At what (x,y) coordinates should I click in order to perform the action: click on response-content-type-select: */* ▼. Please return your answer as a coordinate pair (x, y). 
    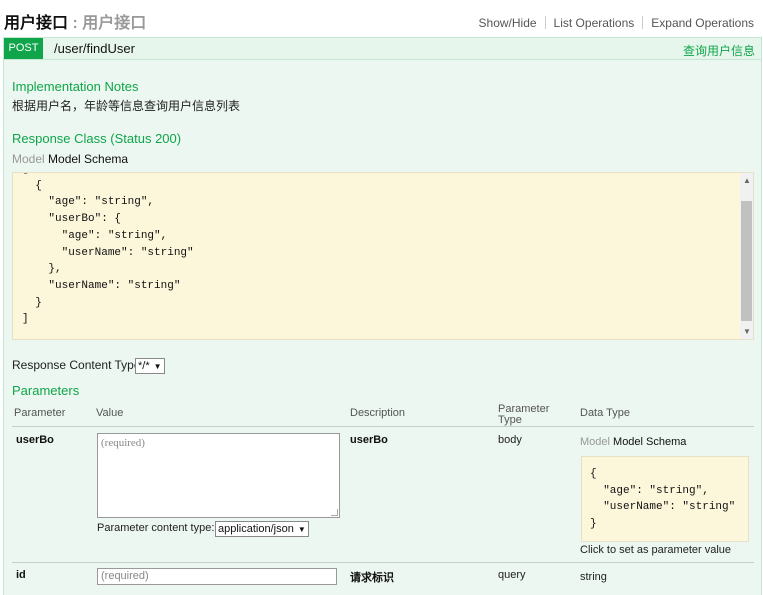
    Looking at the image, I should click on (150, 366).